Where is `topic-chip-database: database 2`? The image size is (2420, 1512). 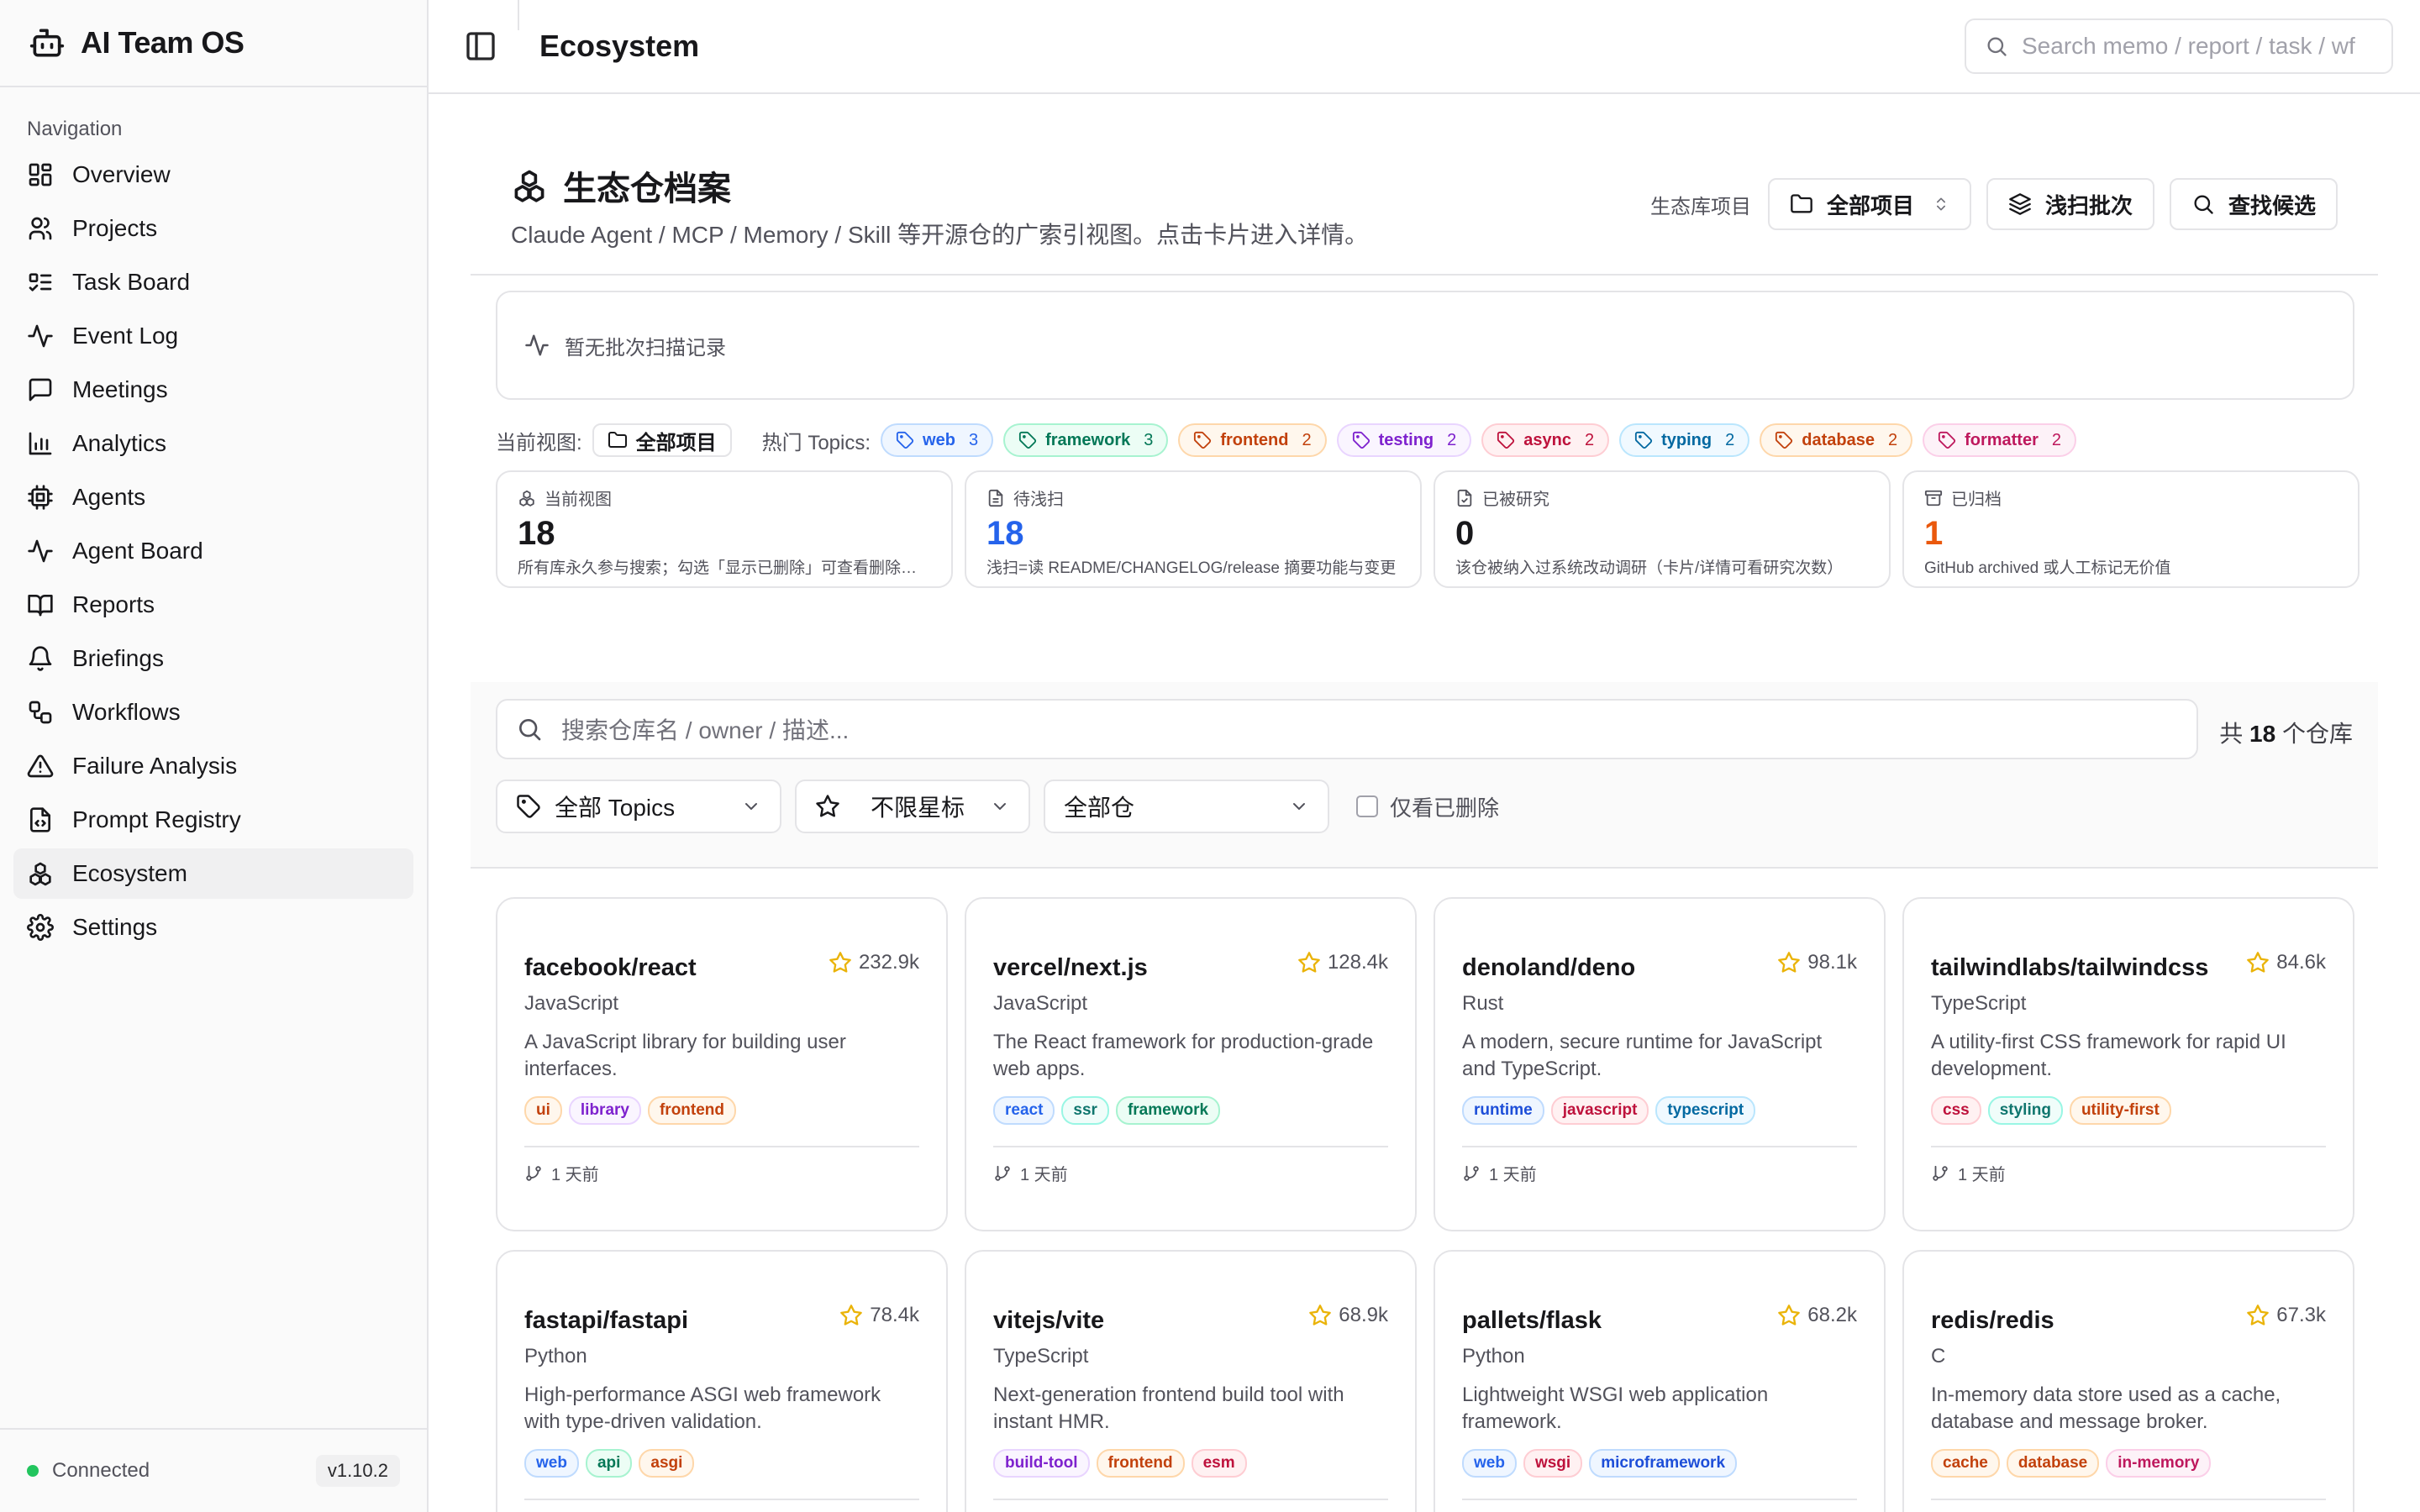
topic-chip-database: database 2 is located at coordinates (1836, 440).